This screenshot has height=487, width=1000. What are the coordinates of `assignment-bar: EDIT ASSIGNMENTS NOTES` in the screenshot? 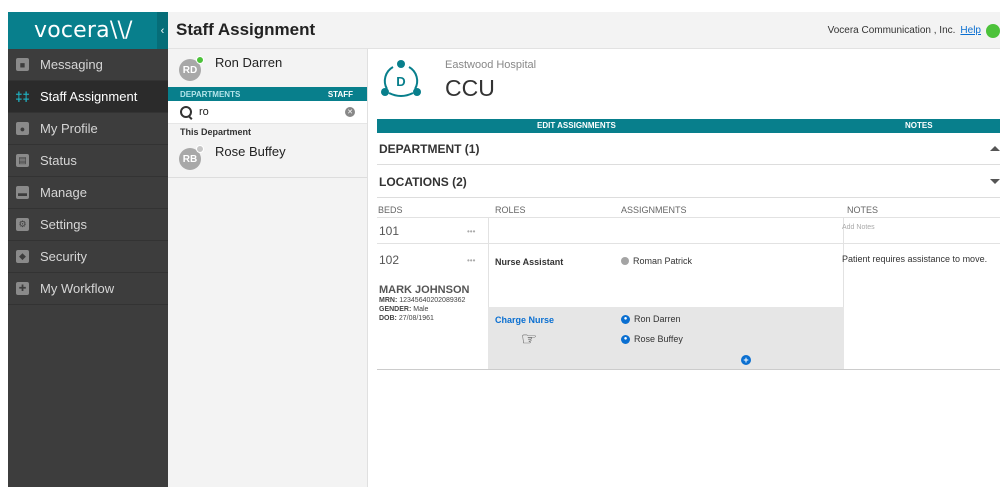 It's located at (688, 126).